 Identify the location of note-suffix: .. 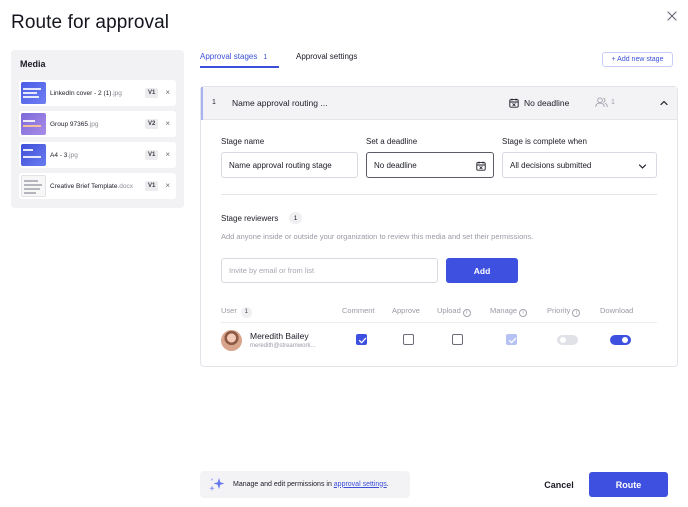
(387, 484).